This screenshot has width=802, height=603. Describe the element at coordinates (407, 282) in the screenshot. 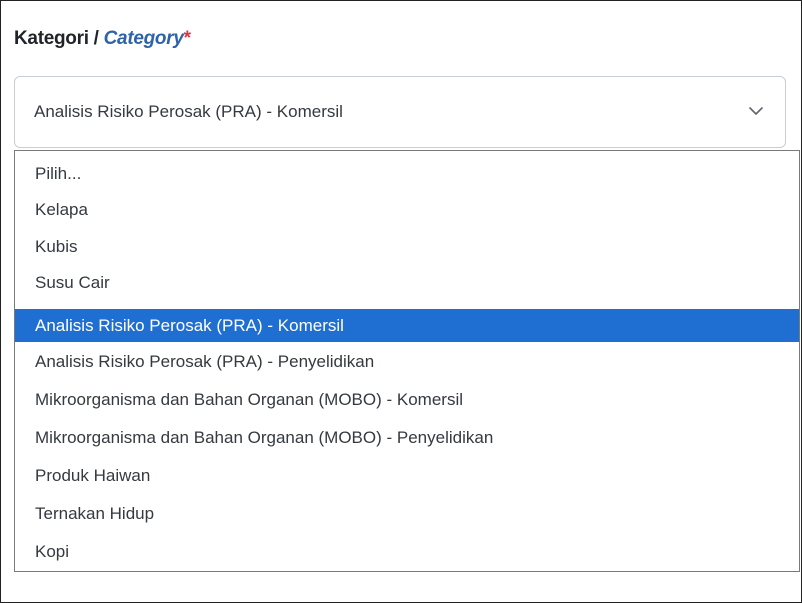

I see `option-susu-cair: Susu Cair` at that location.